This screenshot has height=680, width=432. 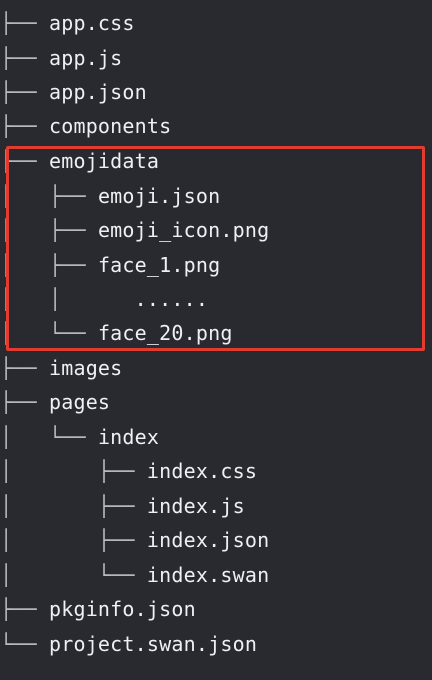 I want to click on folder-name: index, so click(x=128, y=437).